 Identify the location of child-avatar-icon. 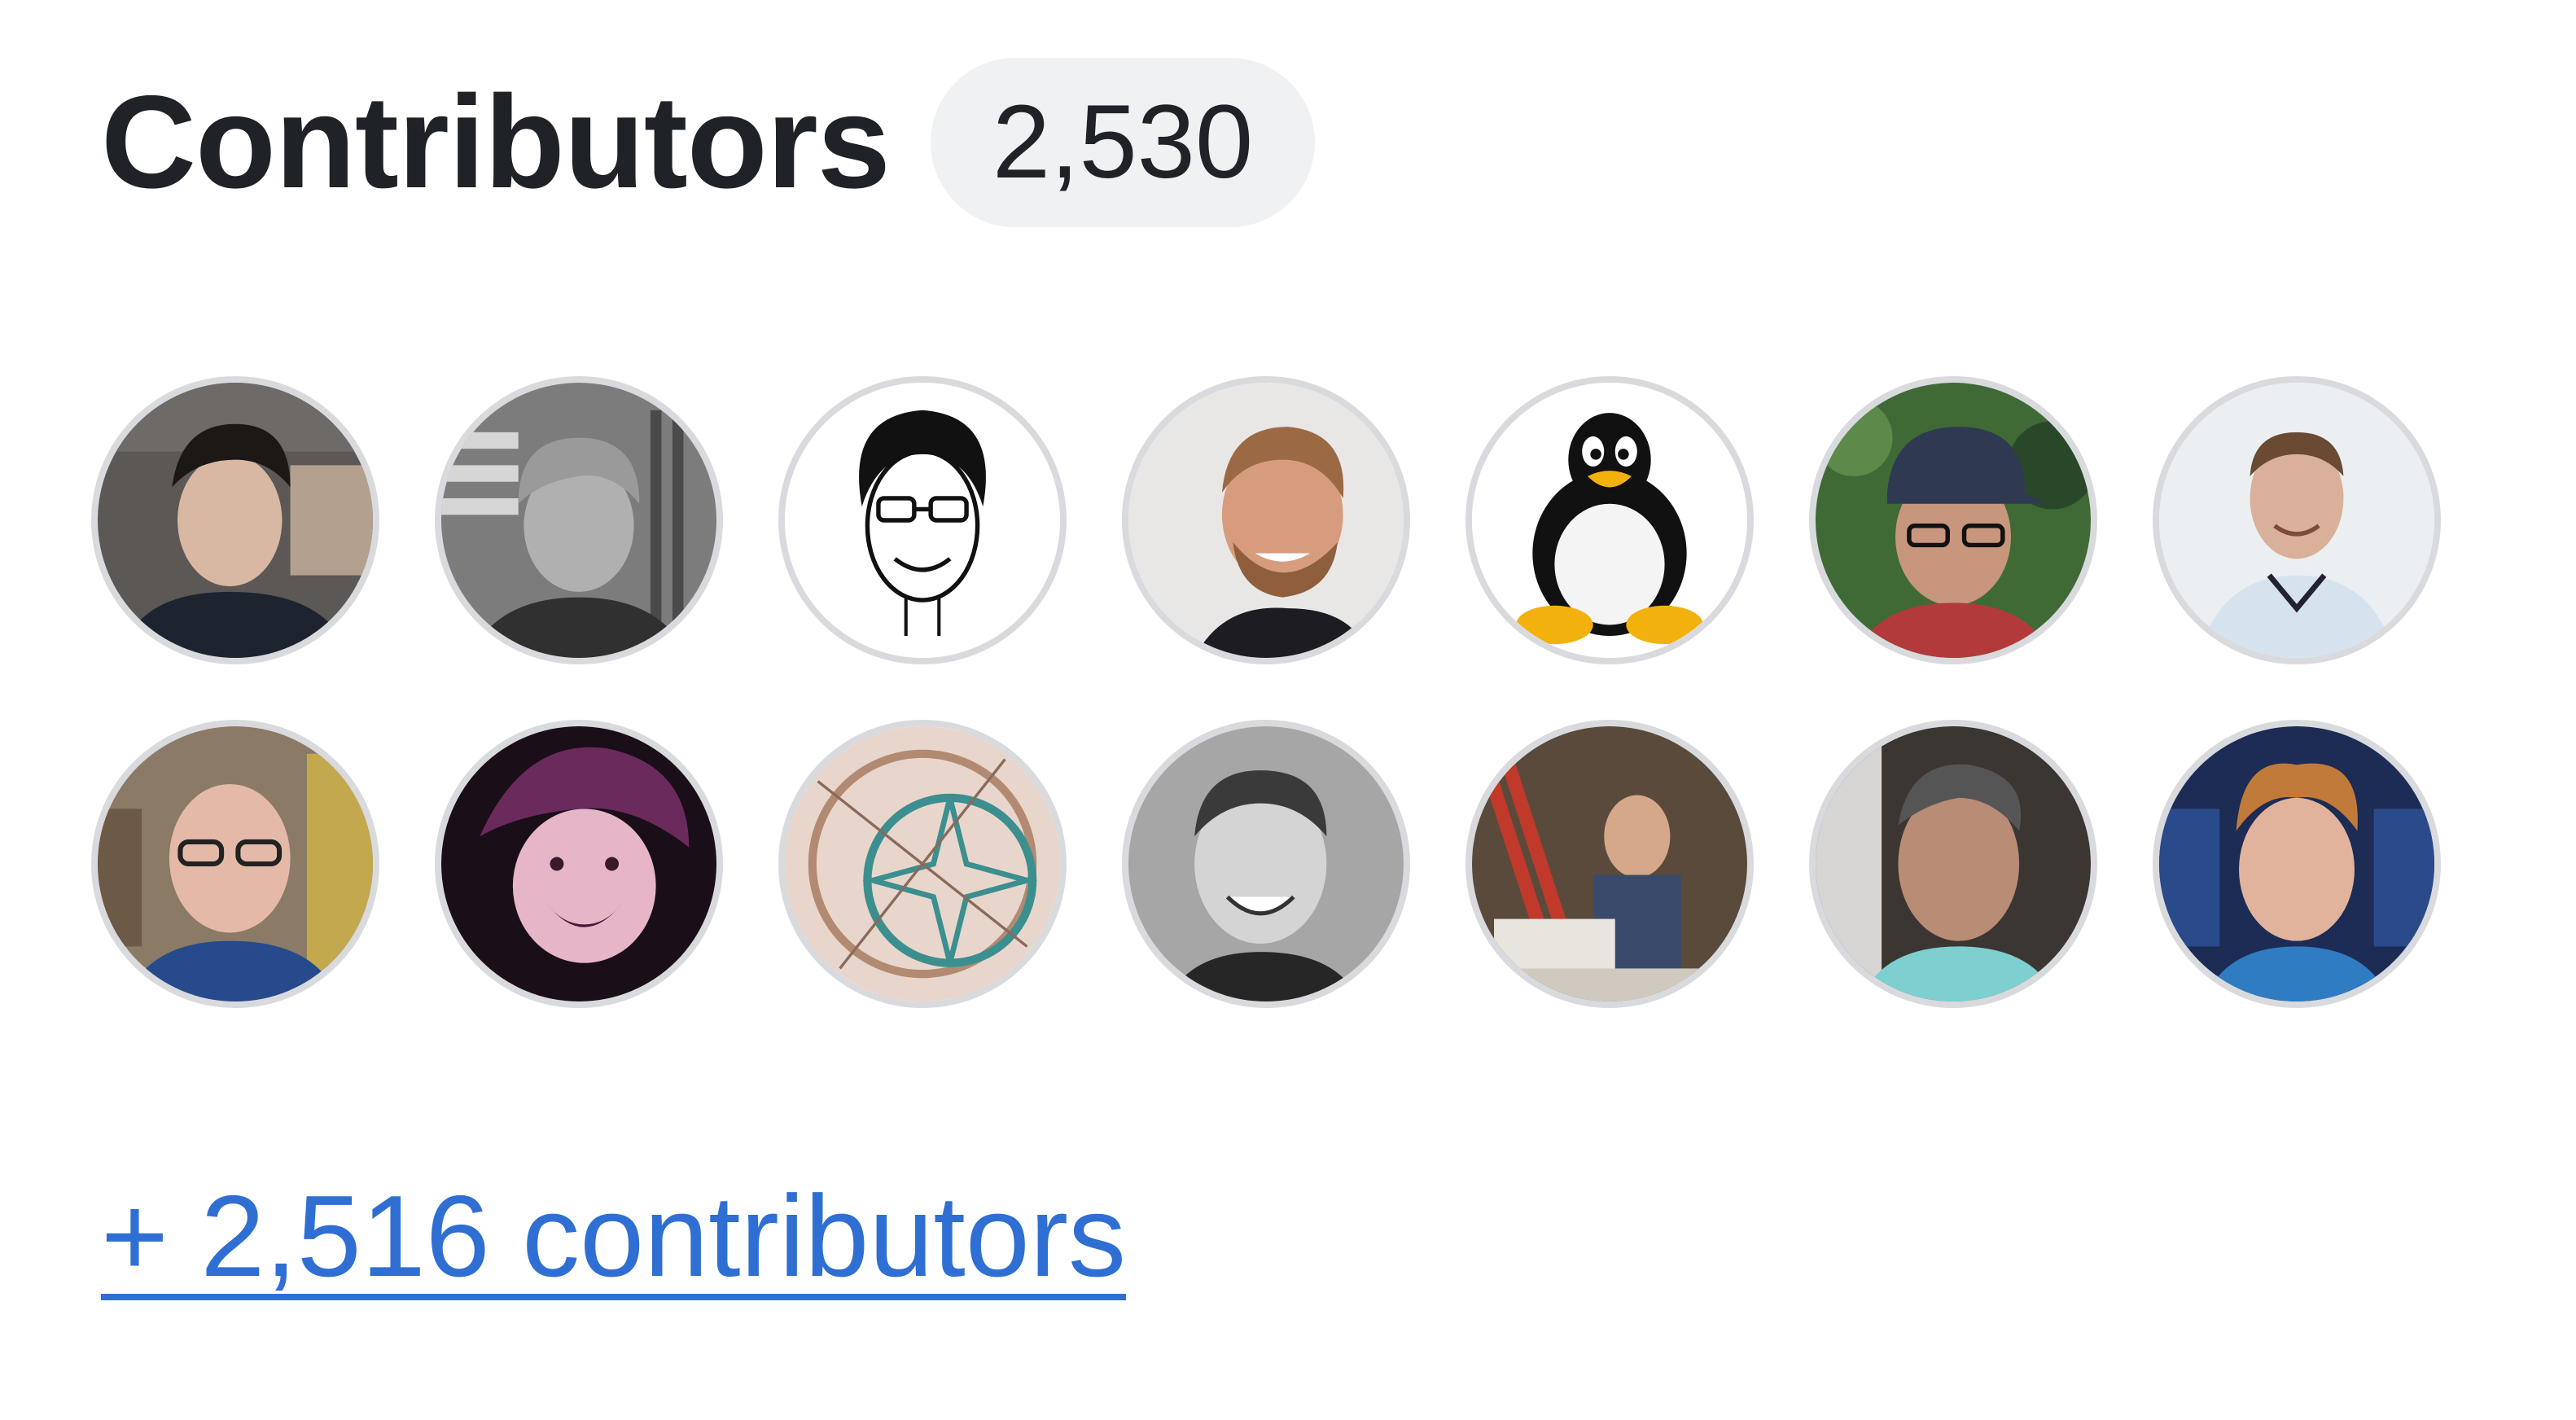
(578, 863).